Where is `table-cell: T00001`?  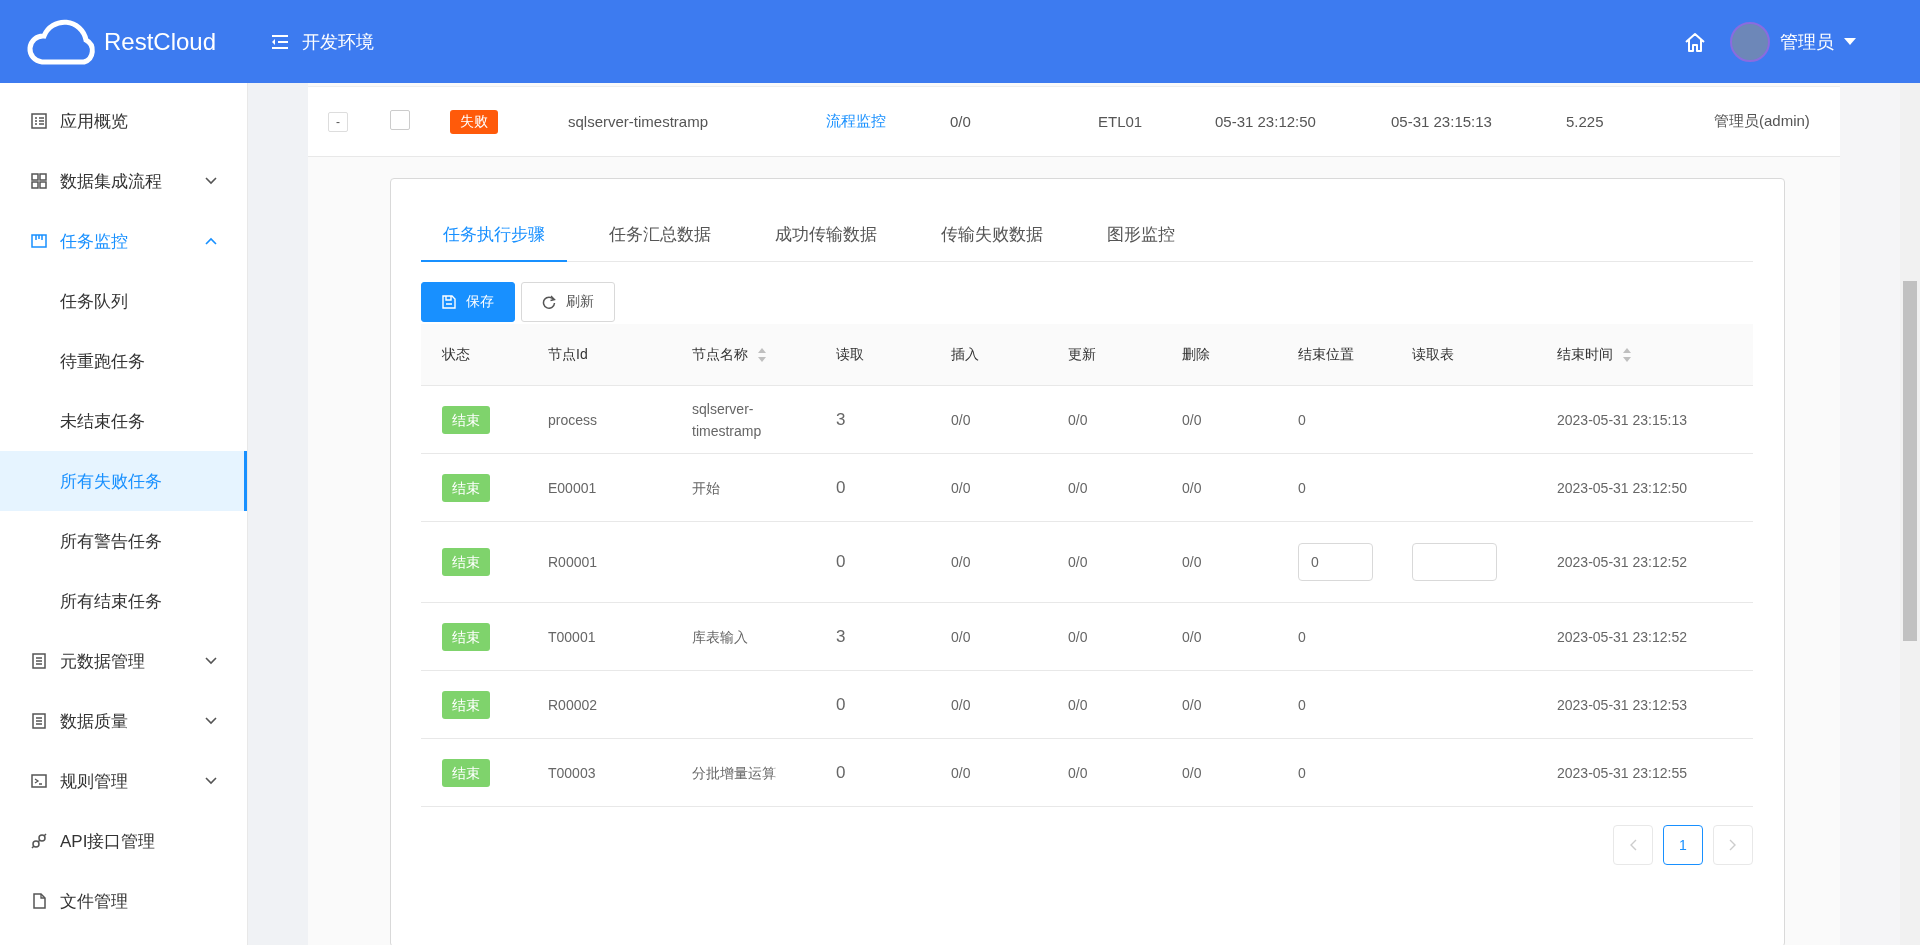 table-cell: T00001 is located at coordinates (572, 636).